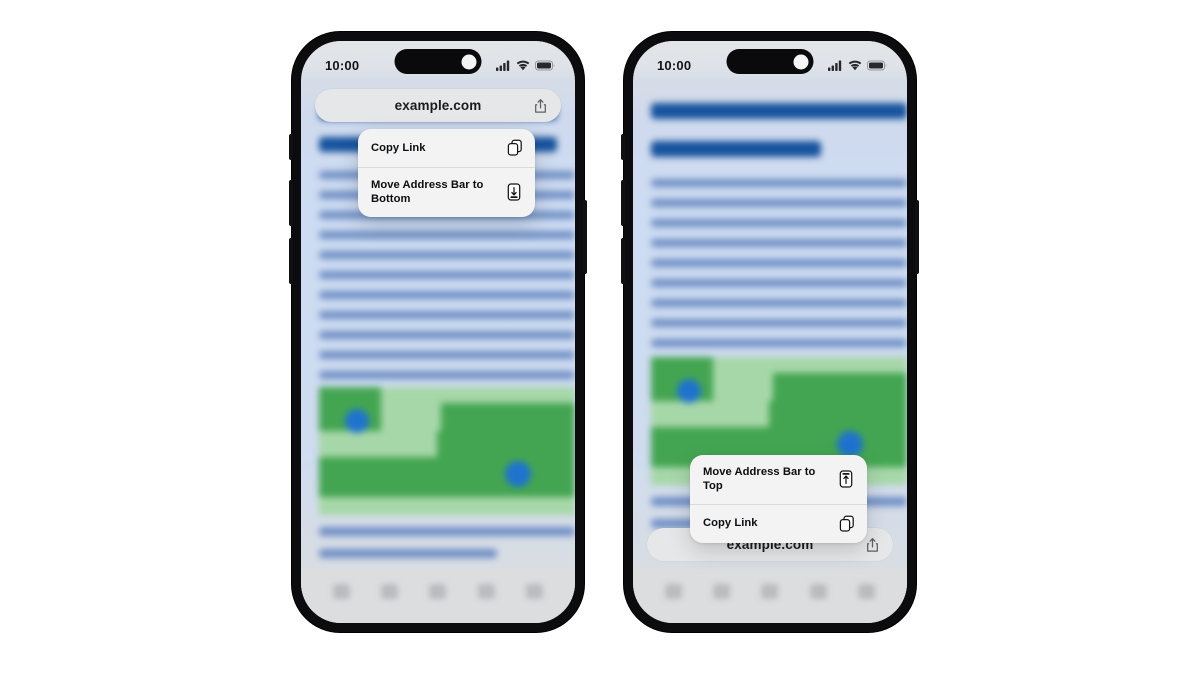 Image resolution: width=1200 pixels, height=675 pixels. I want to click on context-menu-left: Copy Link Move Address Bar to Bottom, so click(446, 173).